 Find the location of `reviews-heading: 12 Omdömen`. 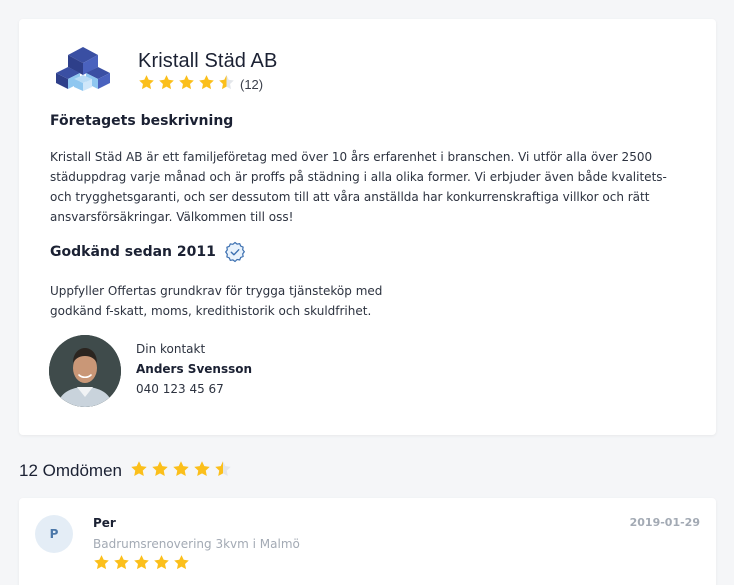

reviews-heading: 12 Omdömen is located at coordinates (70, 470).